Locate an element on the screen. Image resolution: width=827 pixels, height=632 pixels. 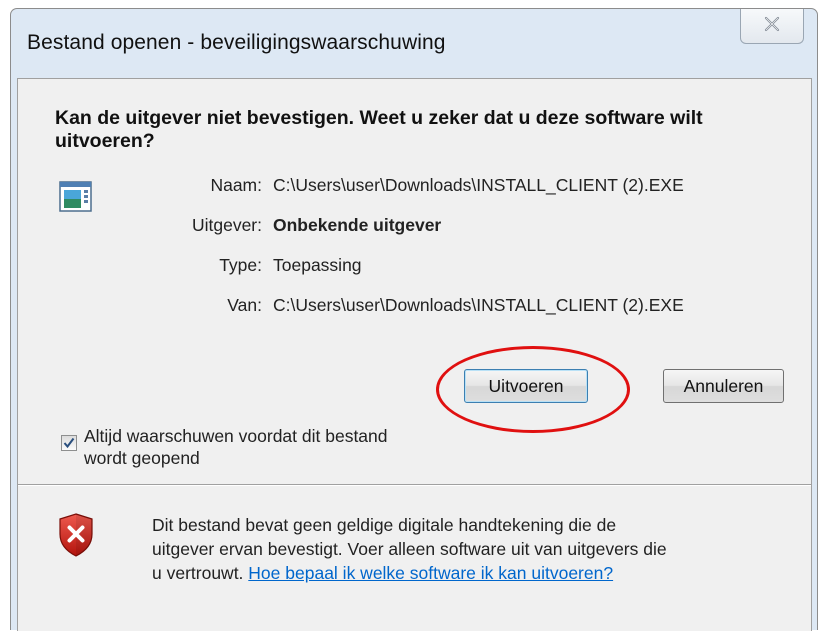
checkmark-icon is located at coordinates (69, 443).